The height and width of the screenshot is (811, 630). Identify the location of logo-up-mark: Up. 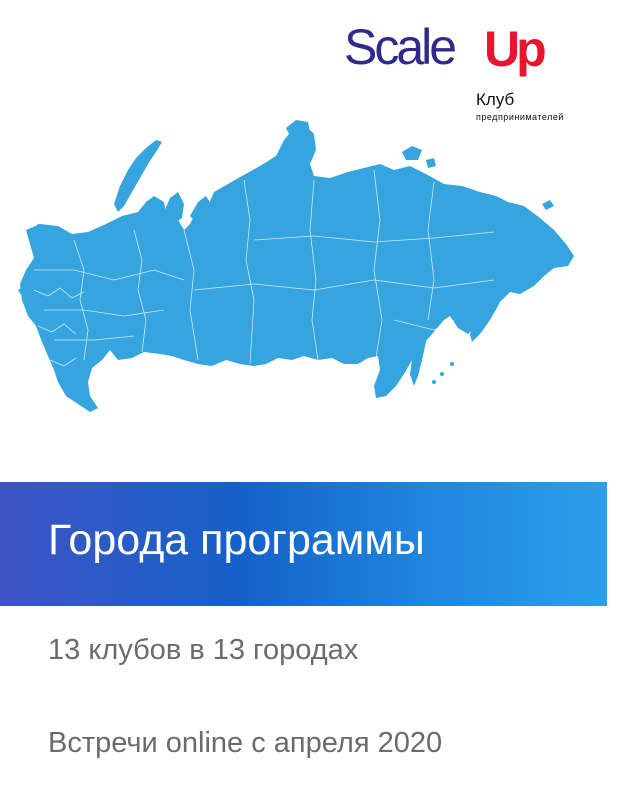
(523, 50).